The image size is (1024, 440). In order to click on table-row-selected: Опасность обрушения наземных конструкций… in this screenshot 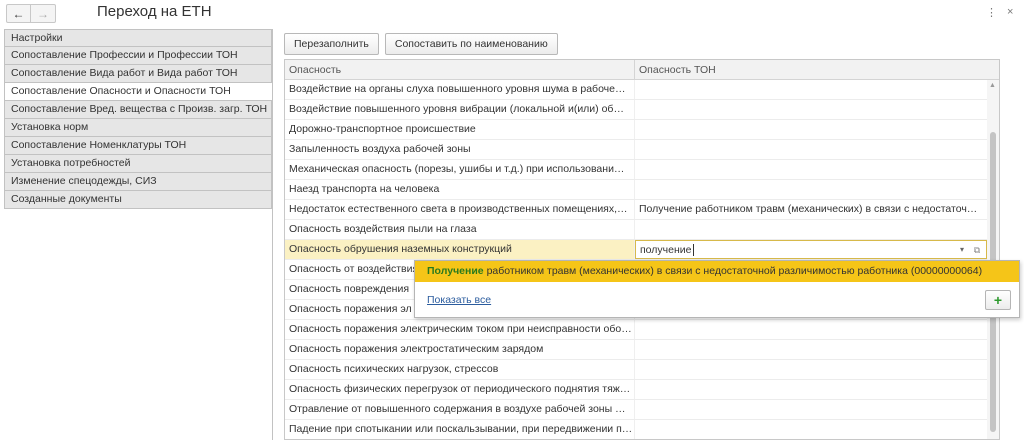, I will do `click(642, 250)`.